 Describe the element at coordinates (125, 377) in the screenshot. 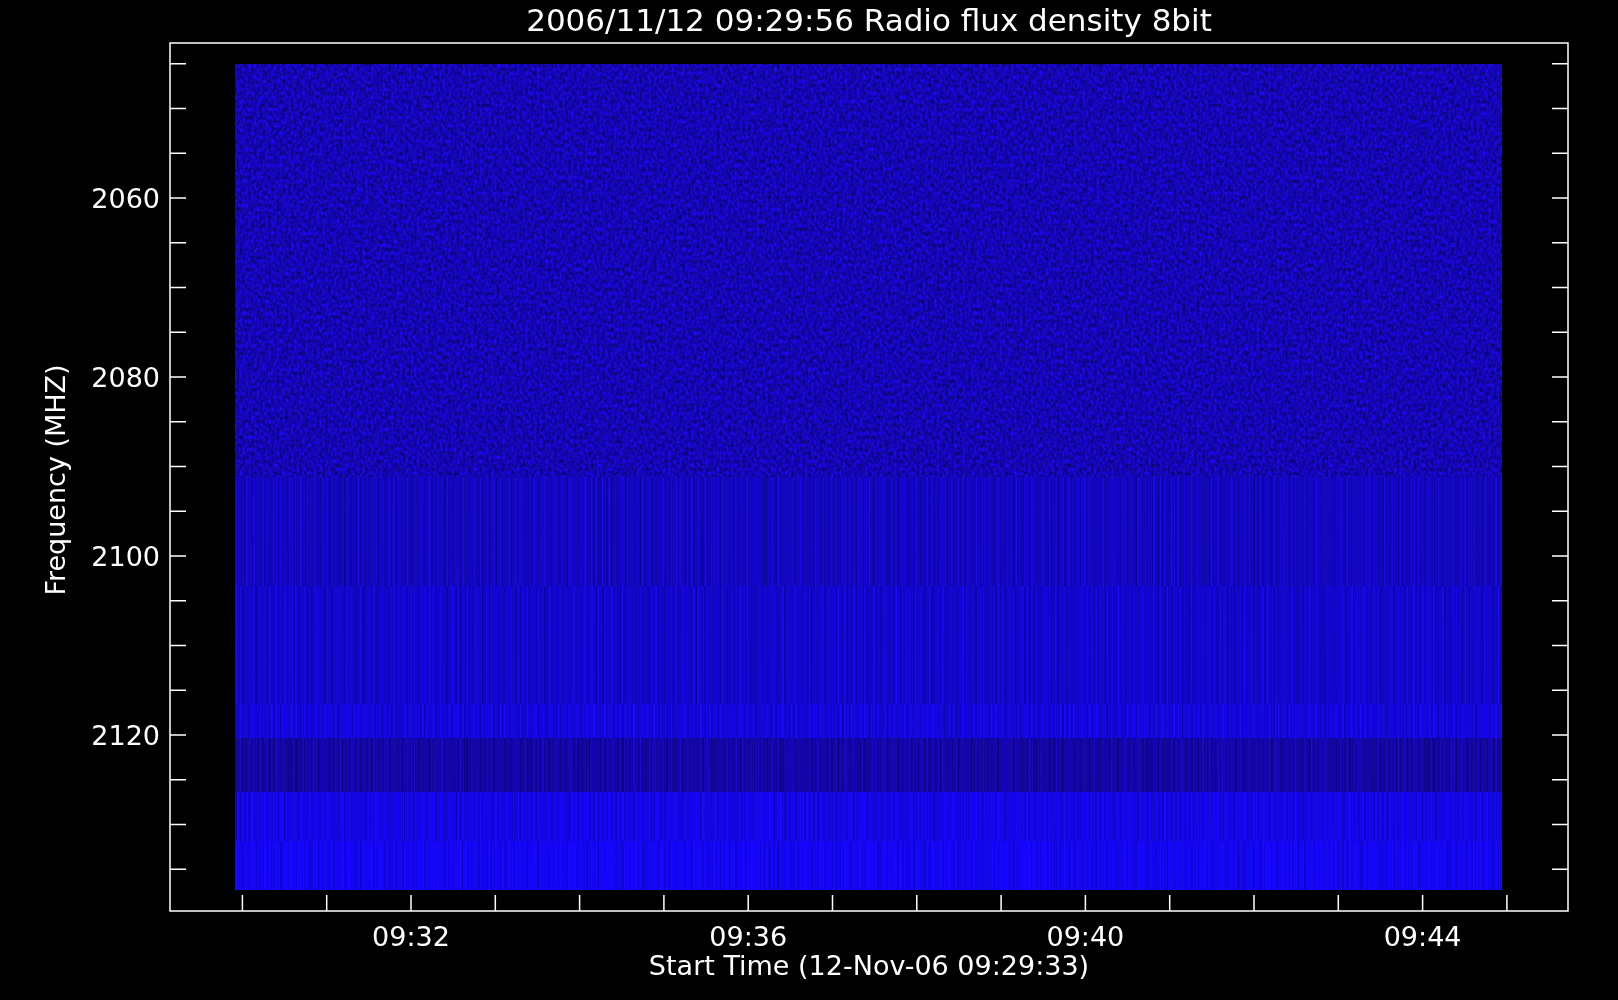

I see `tick-label: 2080` at that location.